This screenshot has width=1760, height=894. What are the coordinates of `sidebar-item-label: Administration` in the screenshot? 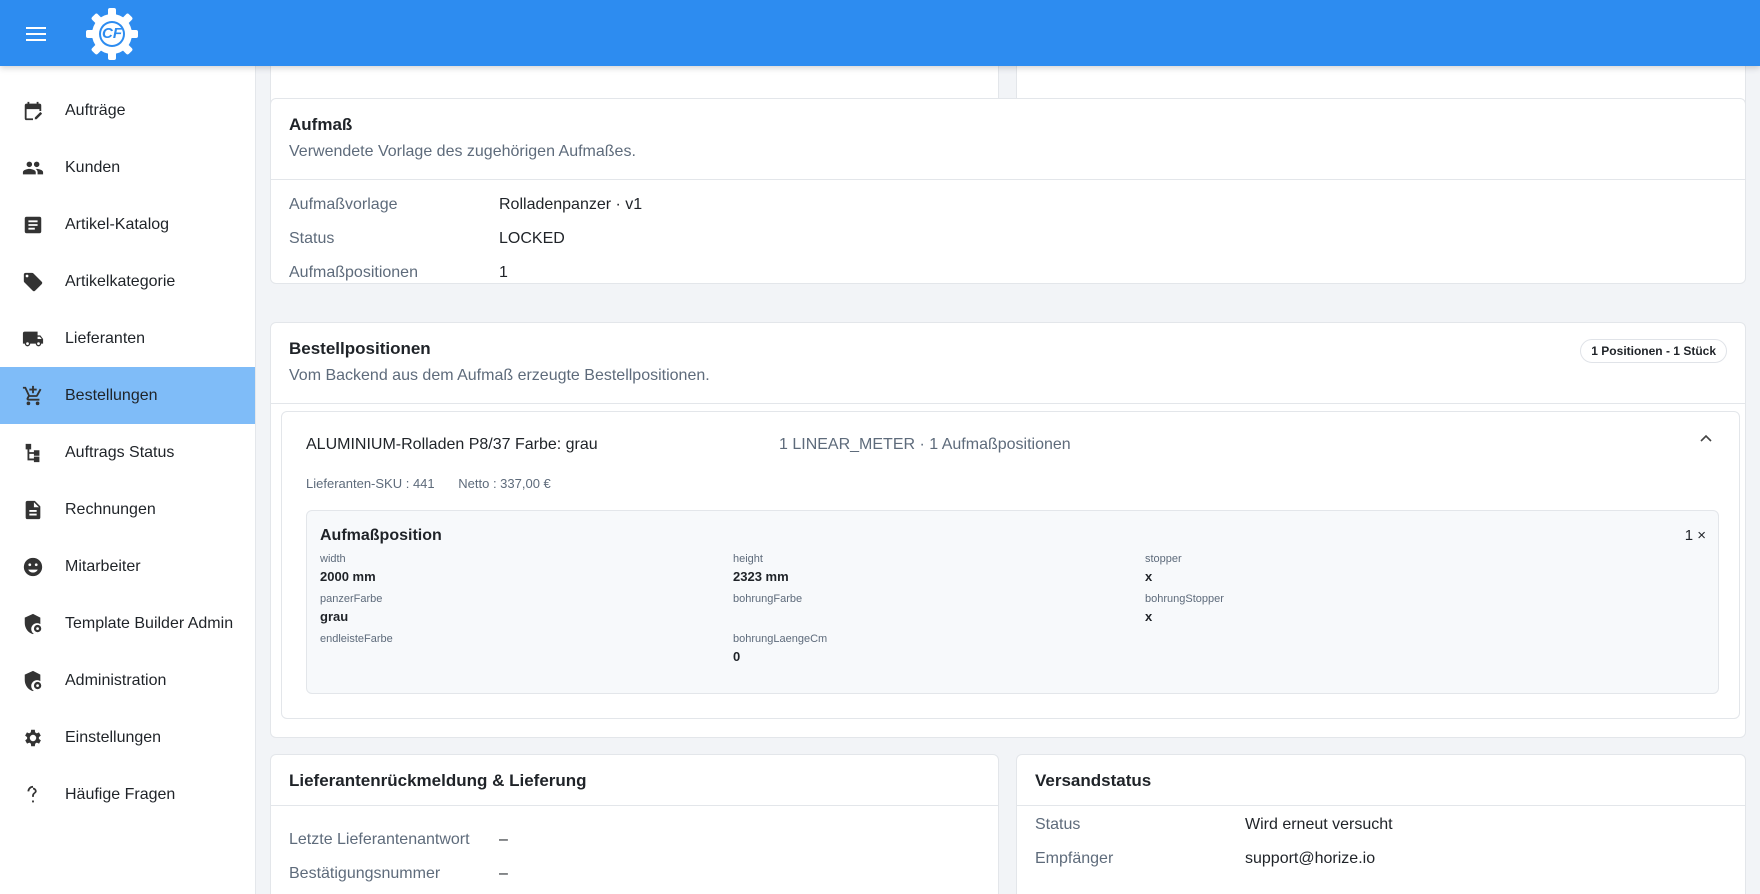 It's located at (116, 680).